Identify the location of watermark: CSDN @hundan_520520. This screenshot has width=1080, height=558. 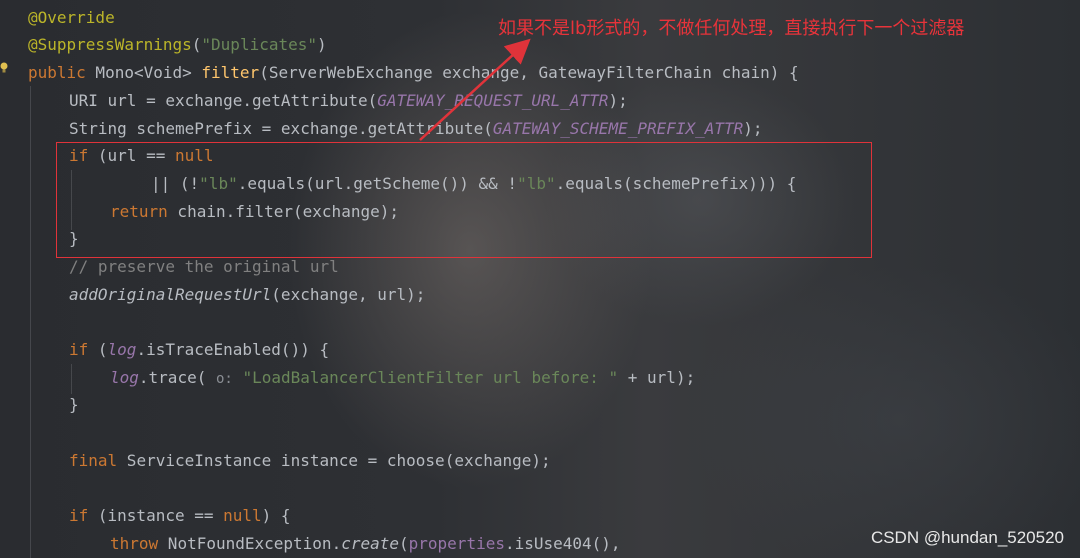
(967, 537).